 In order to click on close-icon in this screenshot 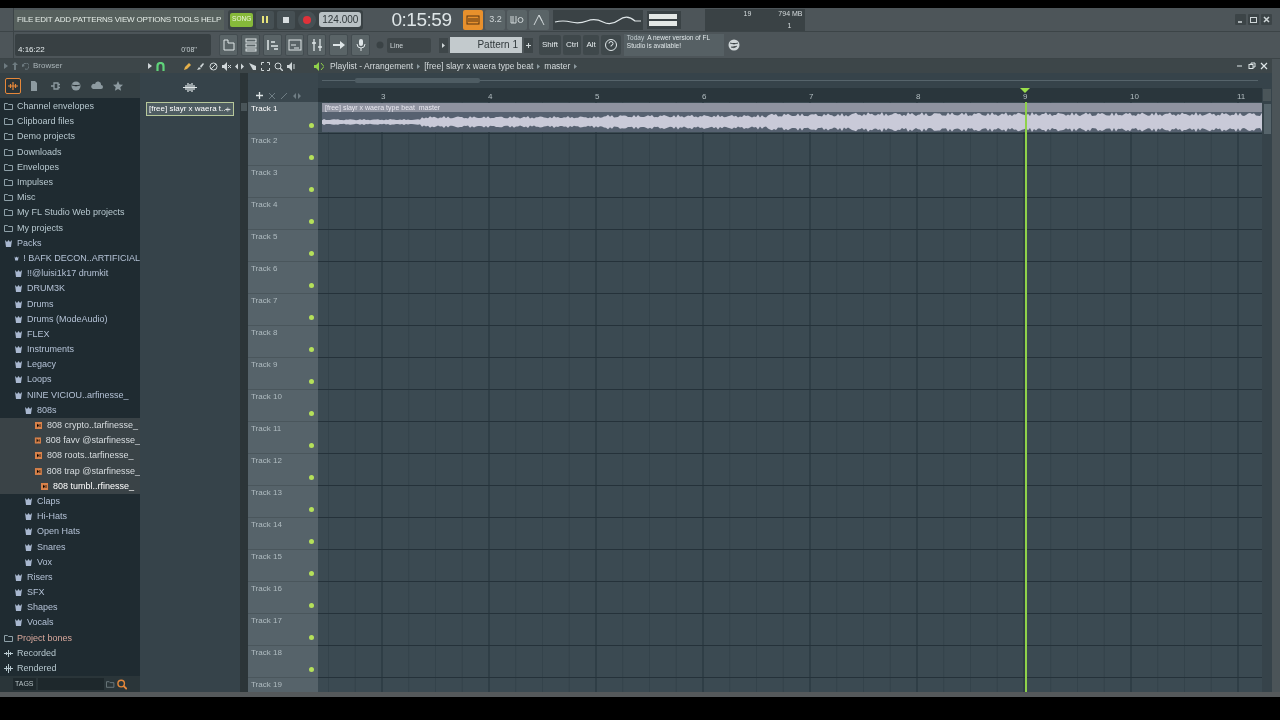, I will do `click(1264, 66)`.